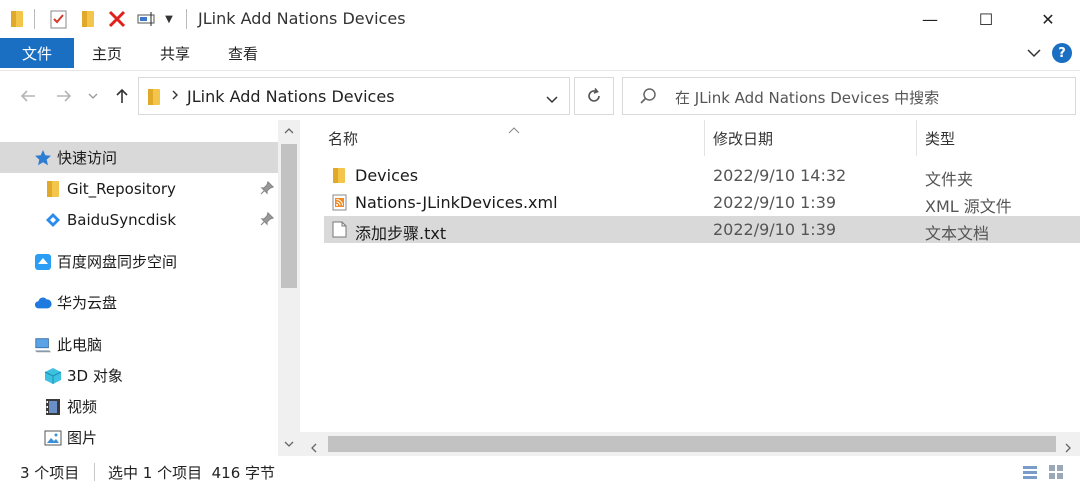 The width and height of the screenshot is (1080, 487). What do you see at coordinates (107, 53) in the screenshot?
I see `tab-home: 主页` at bounding box center [107, 53].